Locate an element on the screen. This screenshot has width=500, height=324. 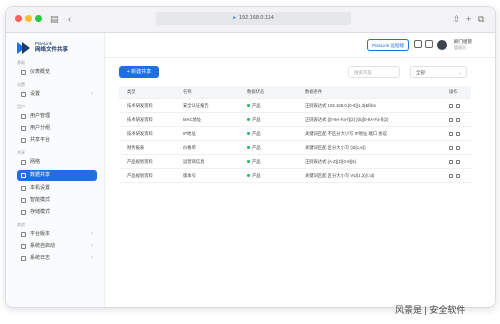
chevron-down-icon: ⌄ is located at coordinates (460, 72).